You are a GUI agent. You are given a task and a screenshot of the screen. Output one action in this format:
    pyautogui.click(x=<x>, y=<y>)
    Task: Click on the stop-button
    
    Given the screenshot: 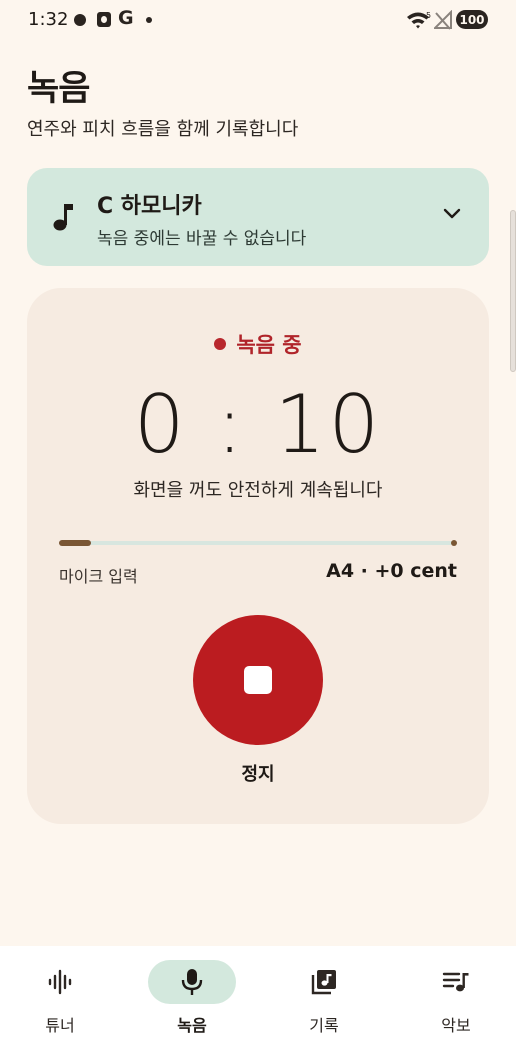 What is the action you would take?
    pyautogui.click(x=258, y=680)
    